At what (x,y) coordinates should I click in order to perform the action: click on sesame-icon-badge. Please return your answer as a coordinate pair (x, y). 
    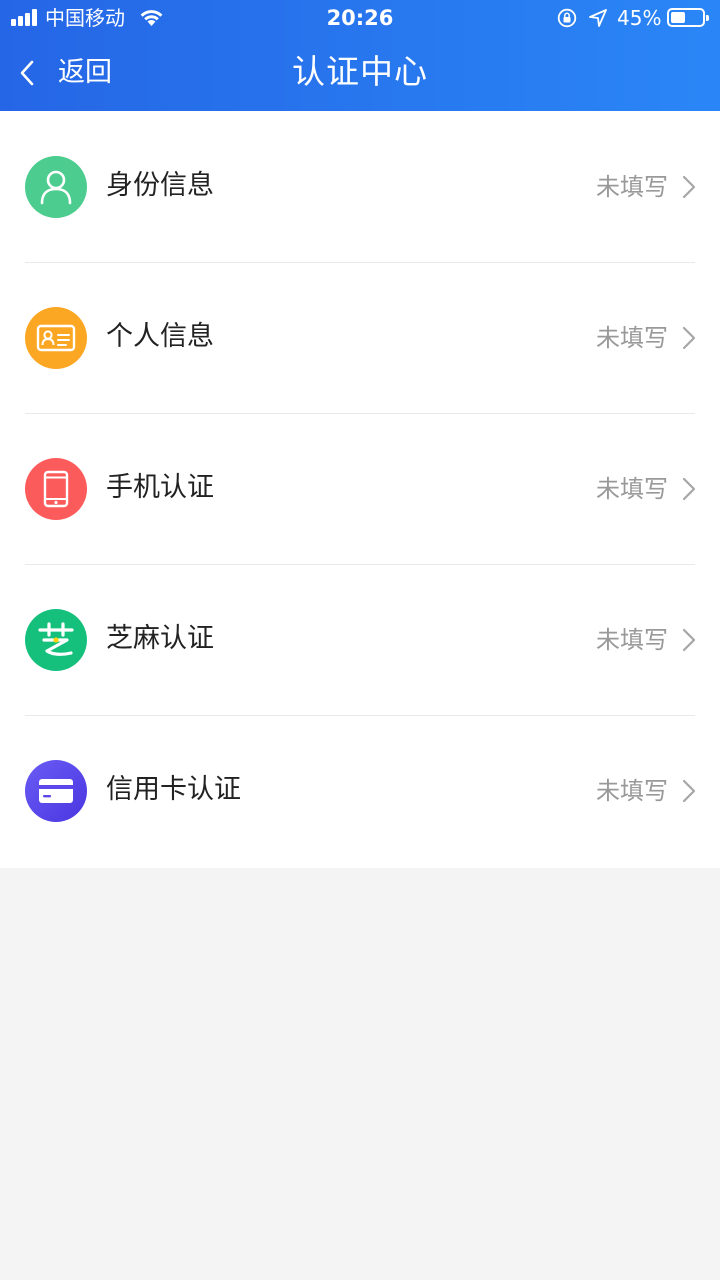
    Looking at the image, I should click on (56, 640).